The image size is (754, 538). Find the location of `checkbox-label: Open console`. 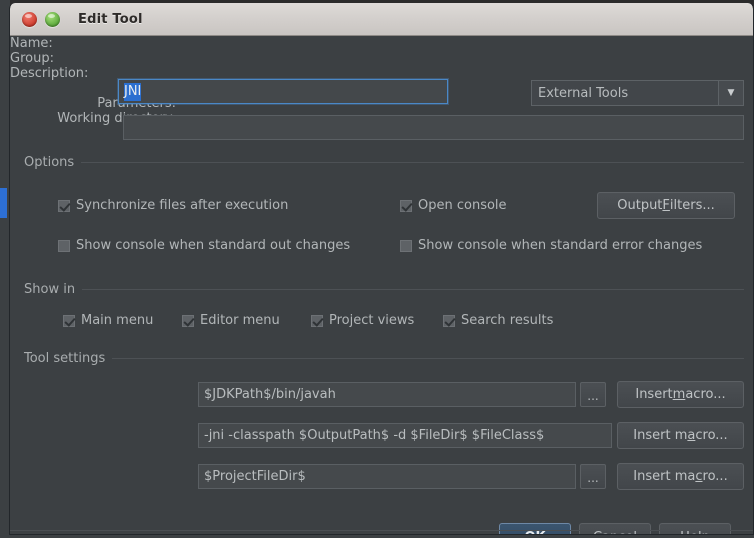

checkbox-label: Open console is located at coordinates (462, 205).